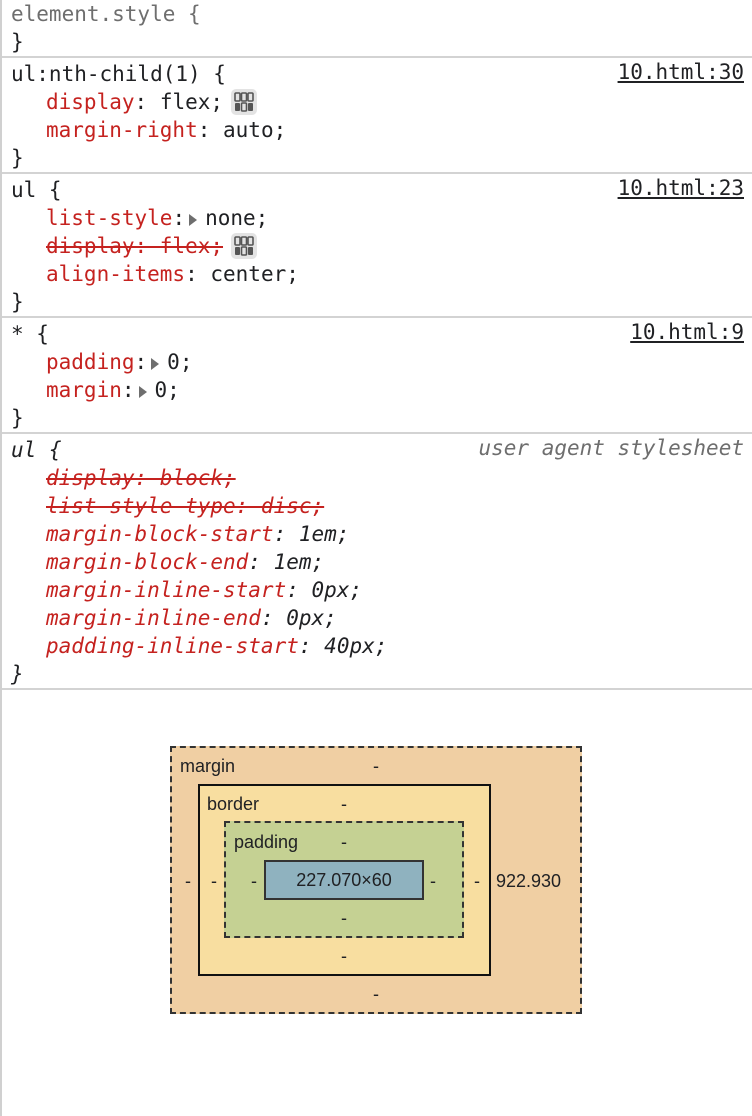  What do you see at coordinates (377, 390) in the screenshot?
I see `declaration-margin: margin: 0;` at bounding box center [377, 390].